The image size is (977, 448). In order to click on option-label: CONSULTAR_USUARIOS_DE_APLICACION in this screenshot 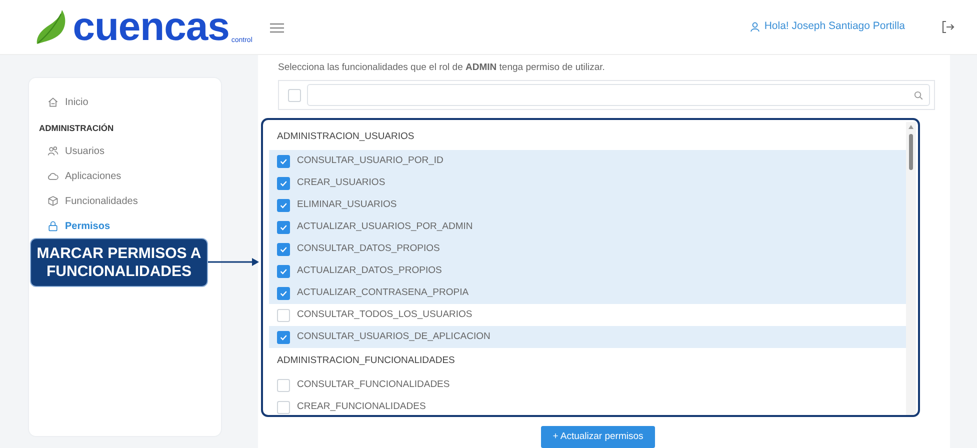, I will do `click(393, 337)`.